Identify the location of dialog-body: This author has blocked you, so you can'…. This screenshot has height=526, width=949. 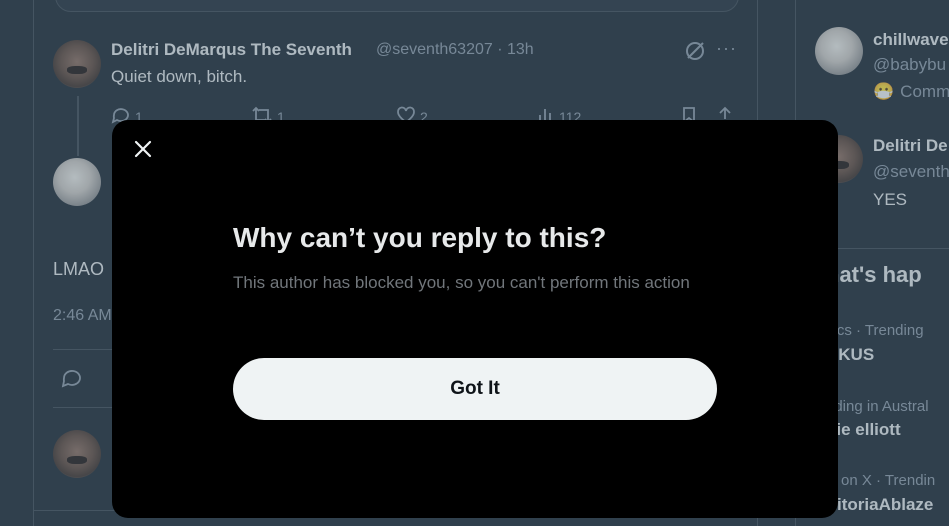
(461, 282).